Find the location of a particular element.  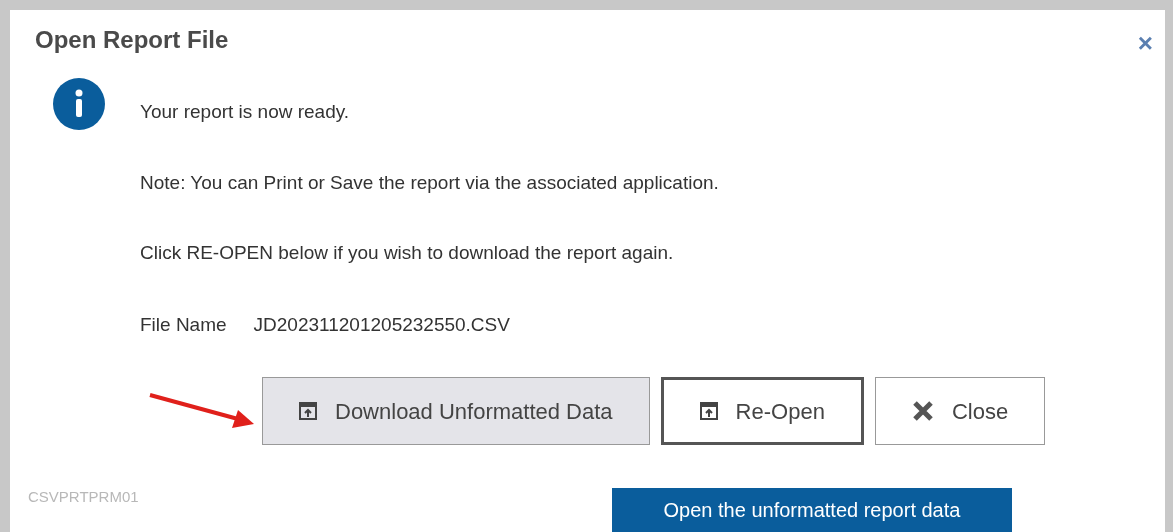

file-name-value: JD202311201205232550.CSV is located at coordinates (381, 324).